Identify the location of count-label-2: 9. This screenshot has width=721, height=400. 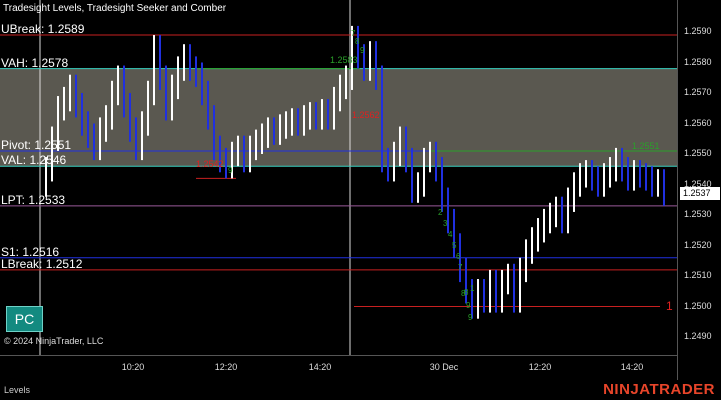
(362, 50).